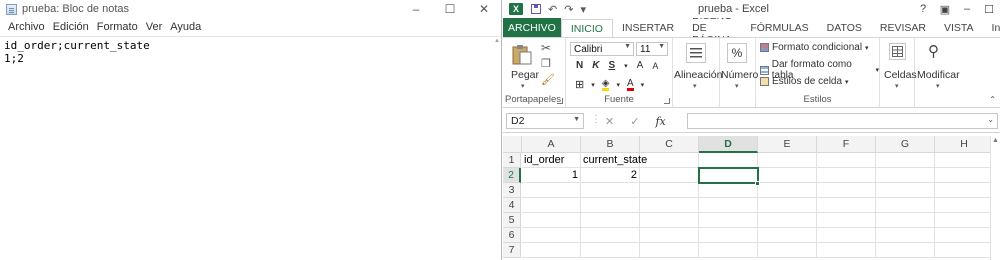  Describe the element at coordinates (512, 160) in the screenshot. I see `row-header-1: 1` at that location.